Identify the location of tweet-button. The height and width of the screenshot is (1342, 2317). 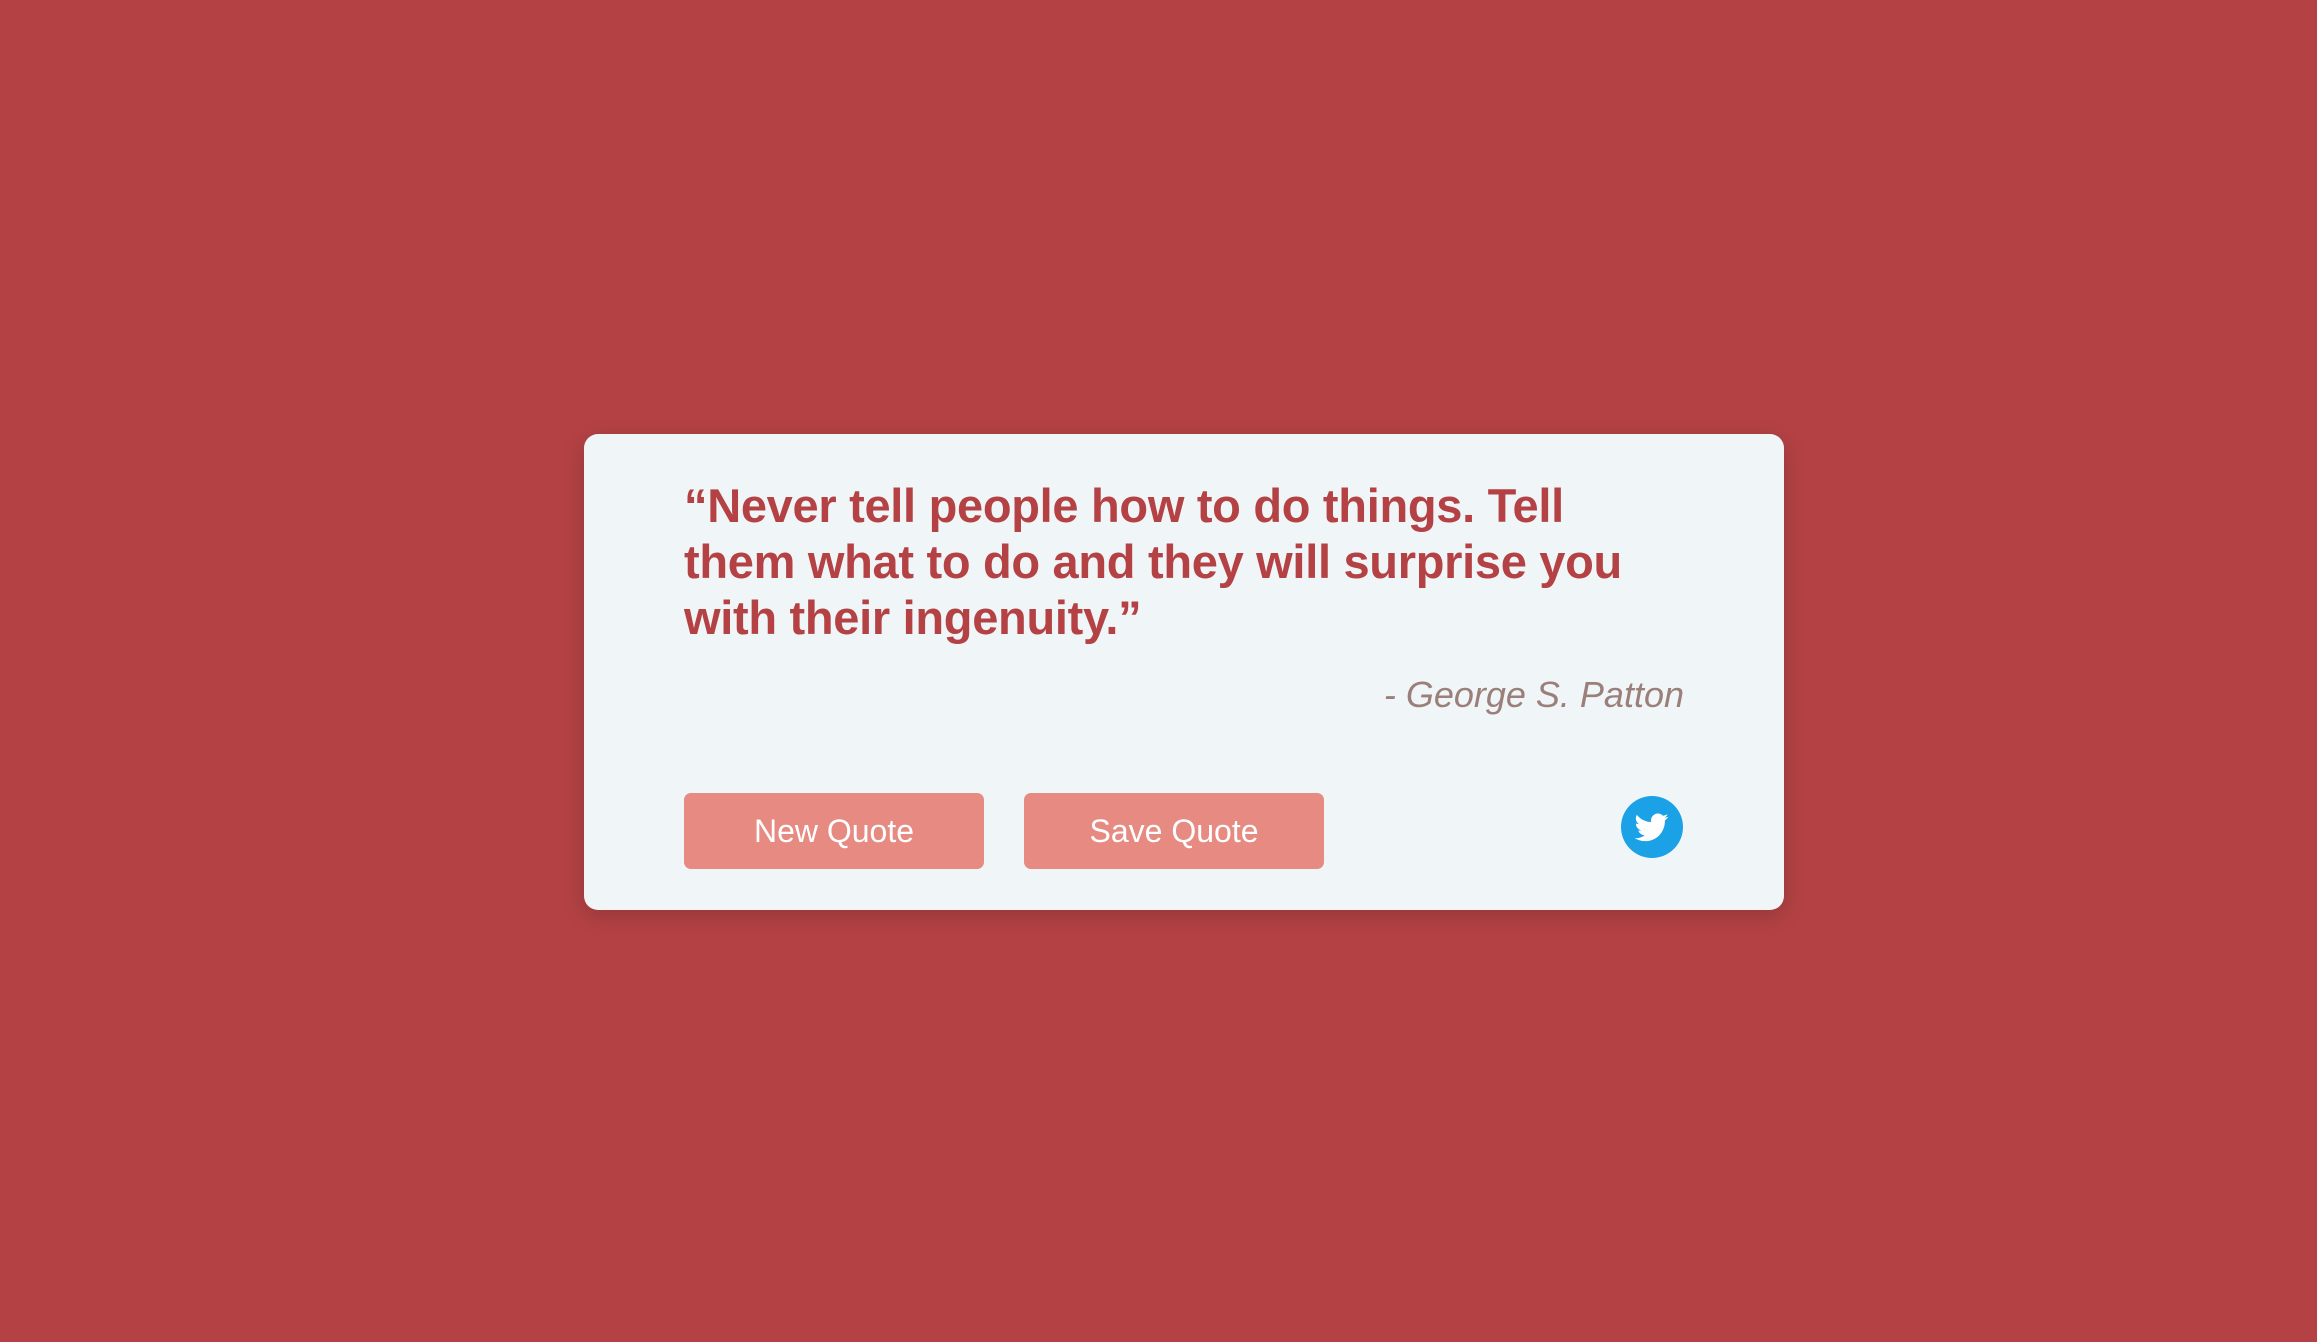
(1652, 827).